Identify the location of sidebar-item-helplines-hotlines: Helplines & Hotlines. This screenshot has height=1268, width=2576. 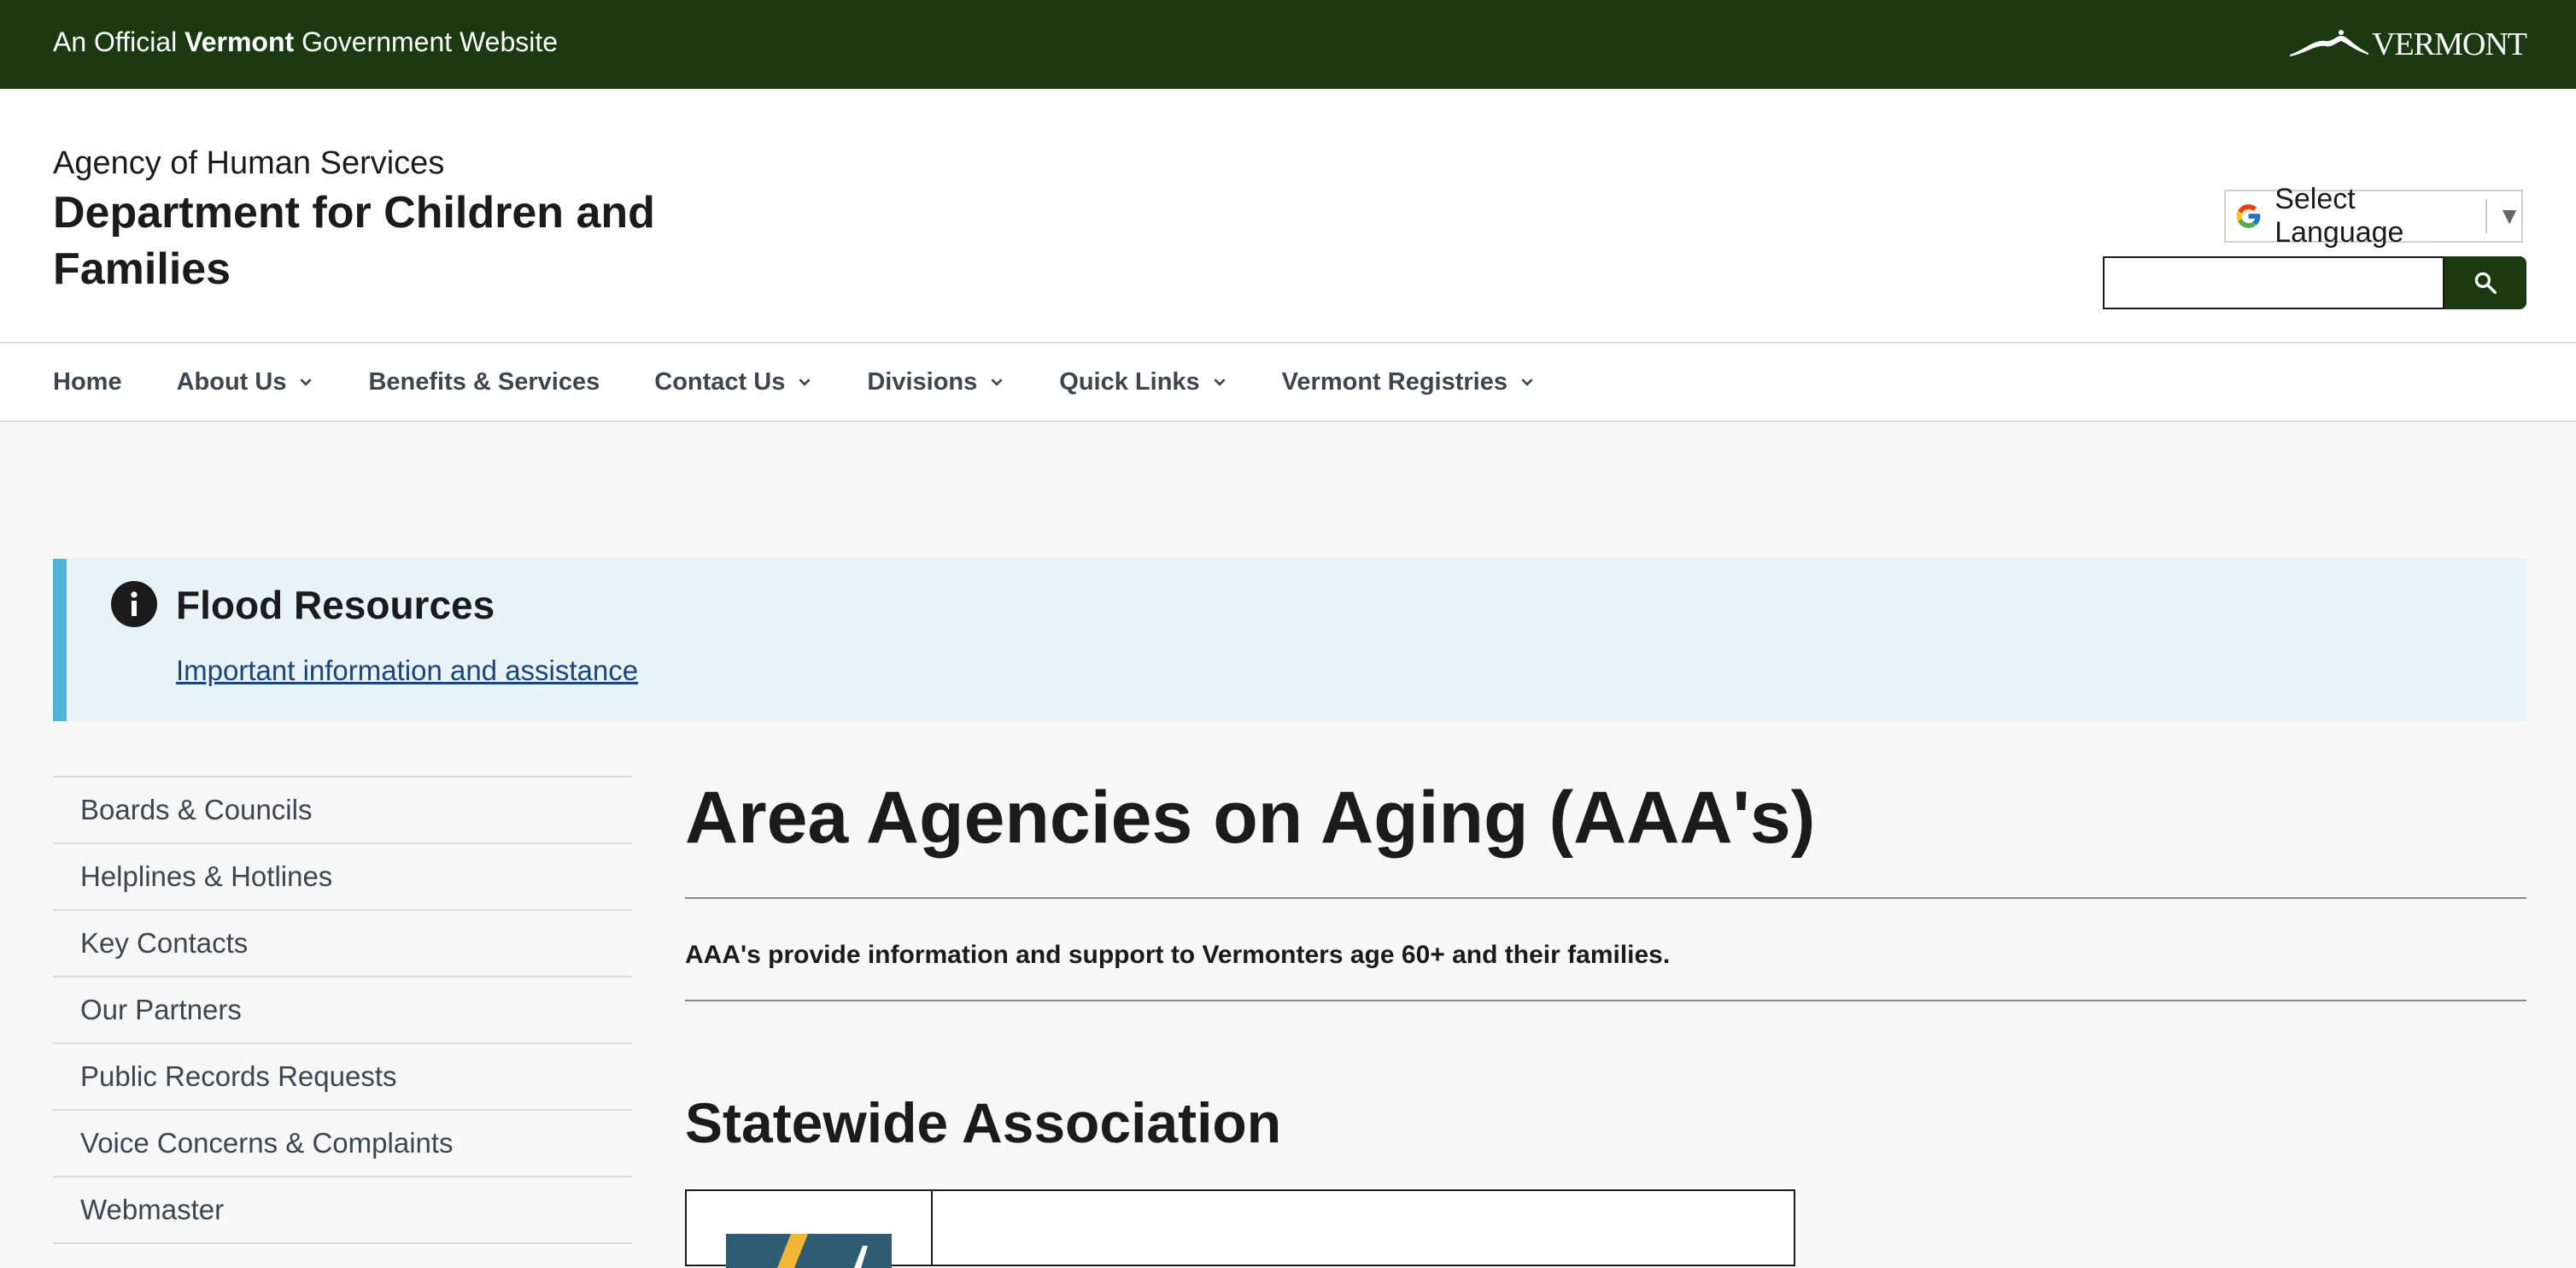
(342, 878).